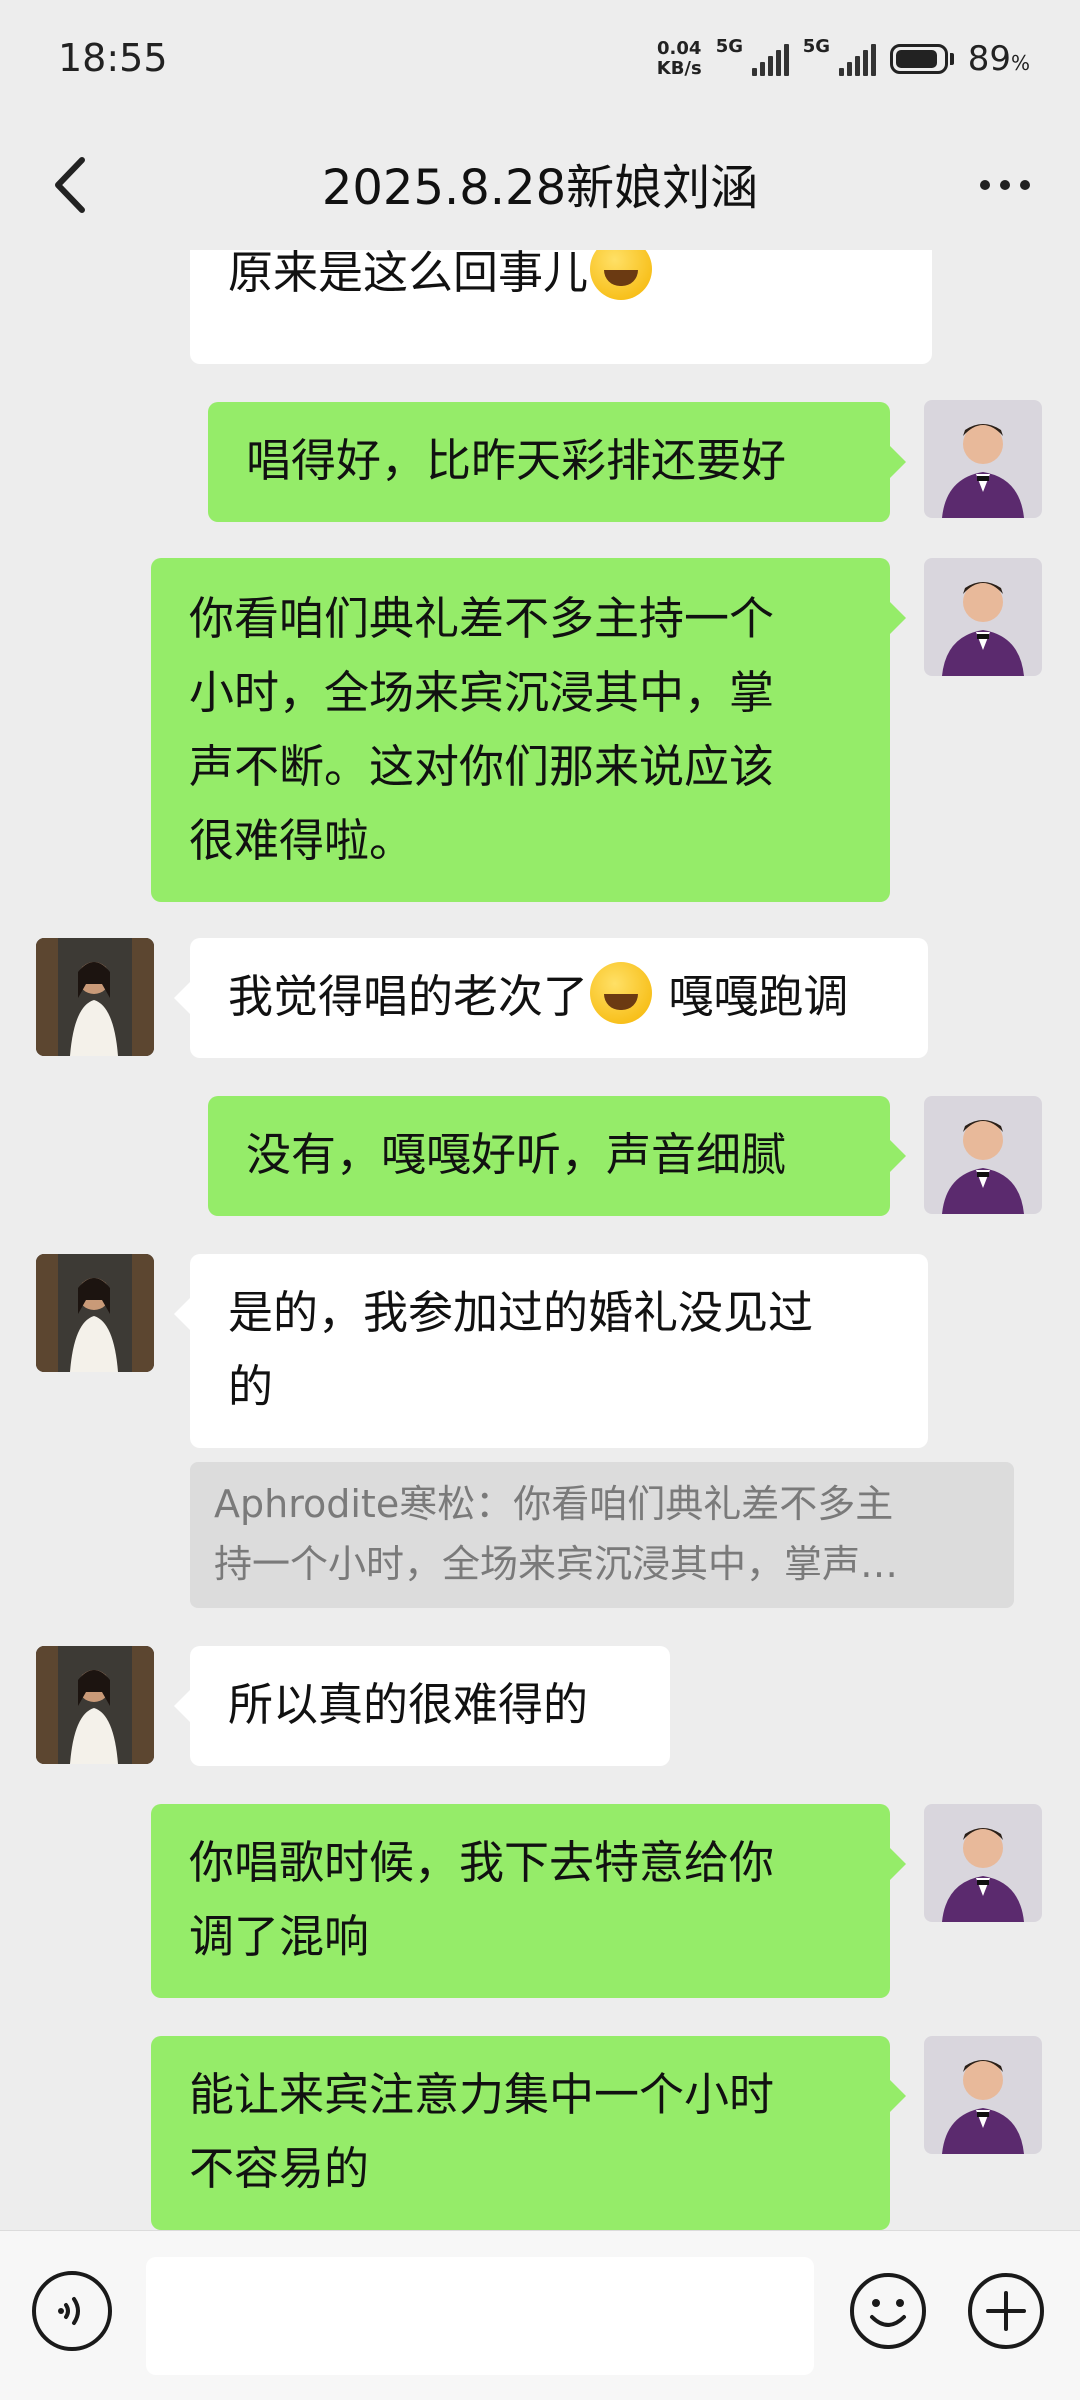  Describe the element at coordinates (516, 460) in the screenshot. I see `message-text: 唱得好，比昨天彩排还要好` at that location.